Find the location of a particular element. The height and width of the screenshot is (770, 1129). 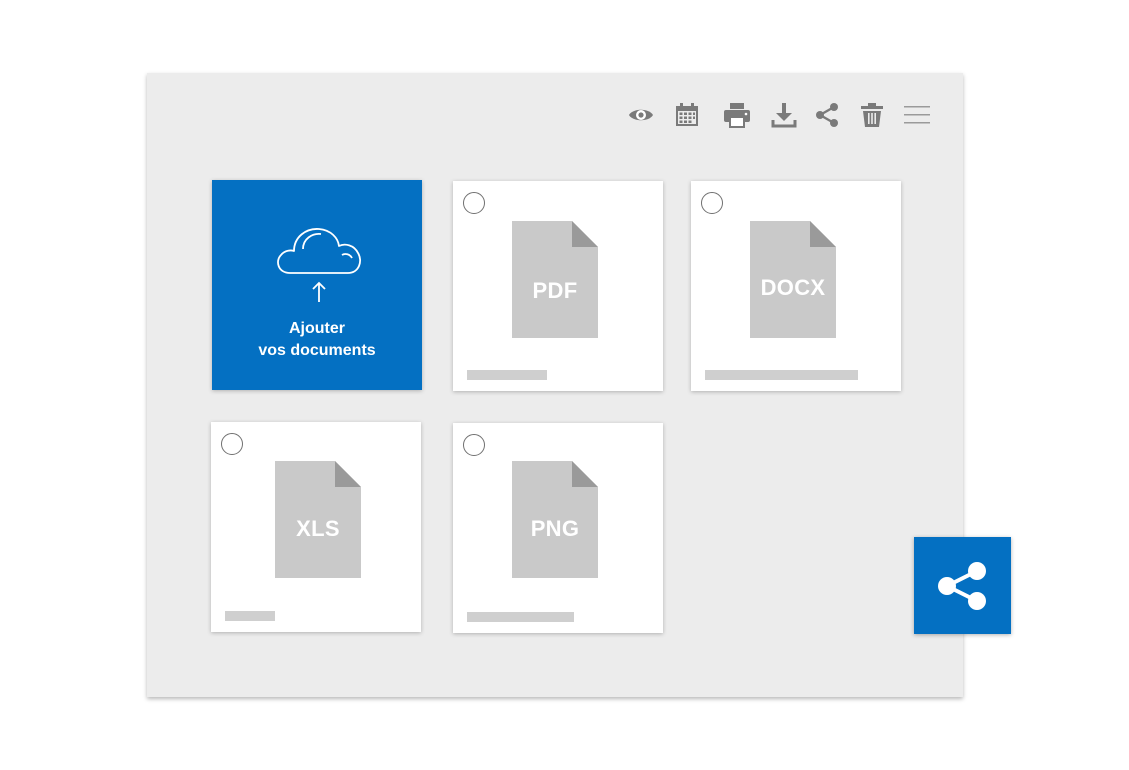

view-button is located at coordinates (641, 115).